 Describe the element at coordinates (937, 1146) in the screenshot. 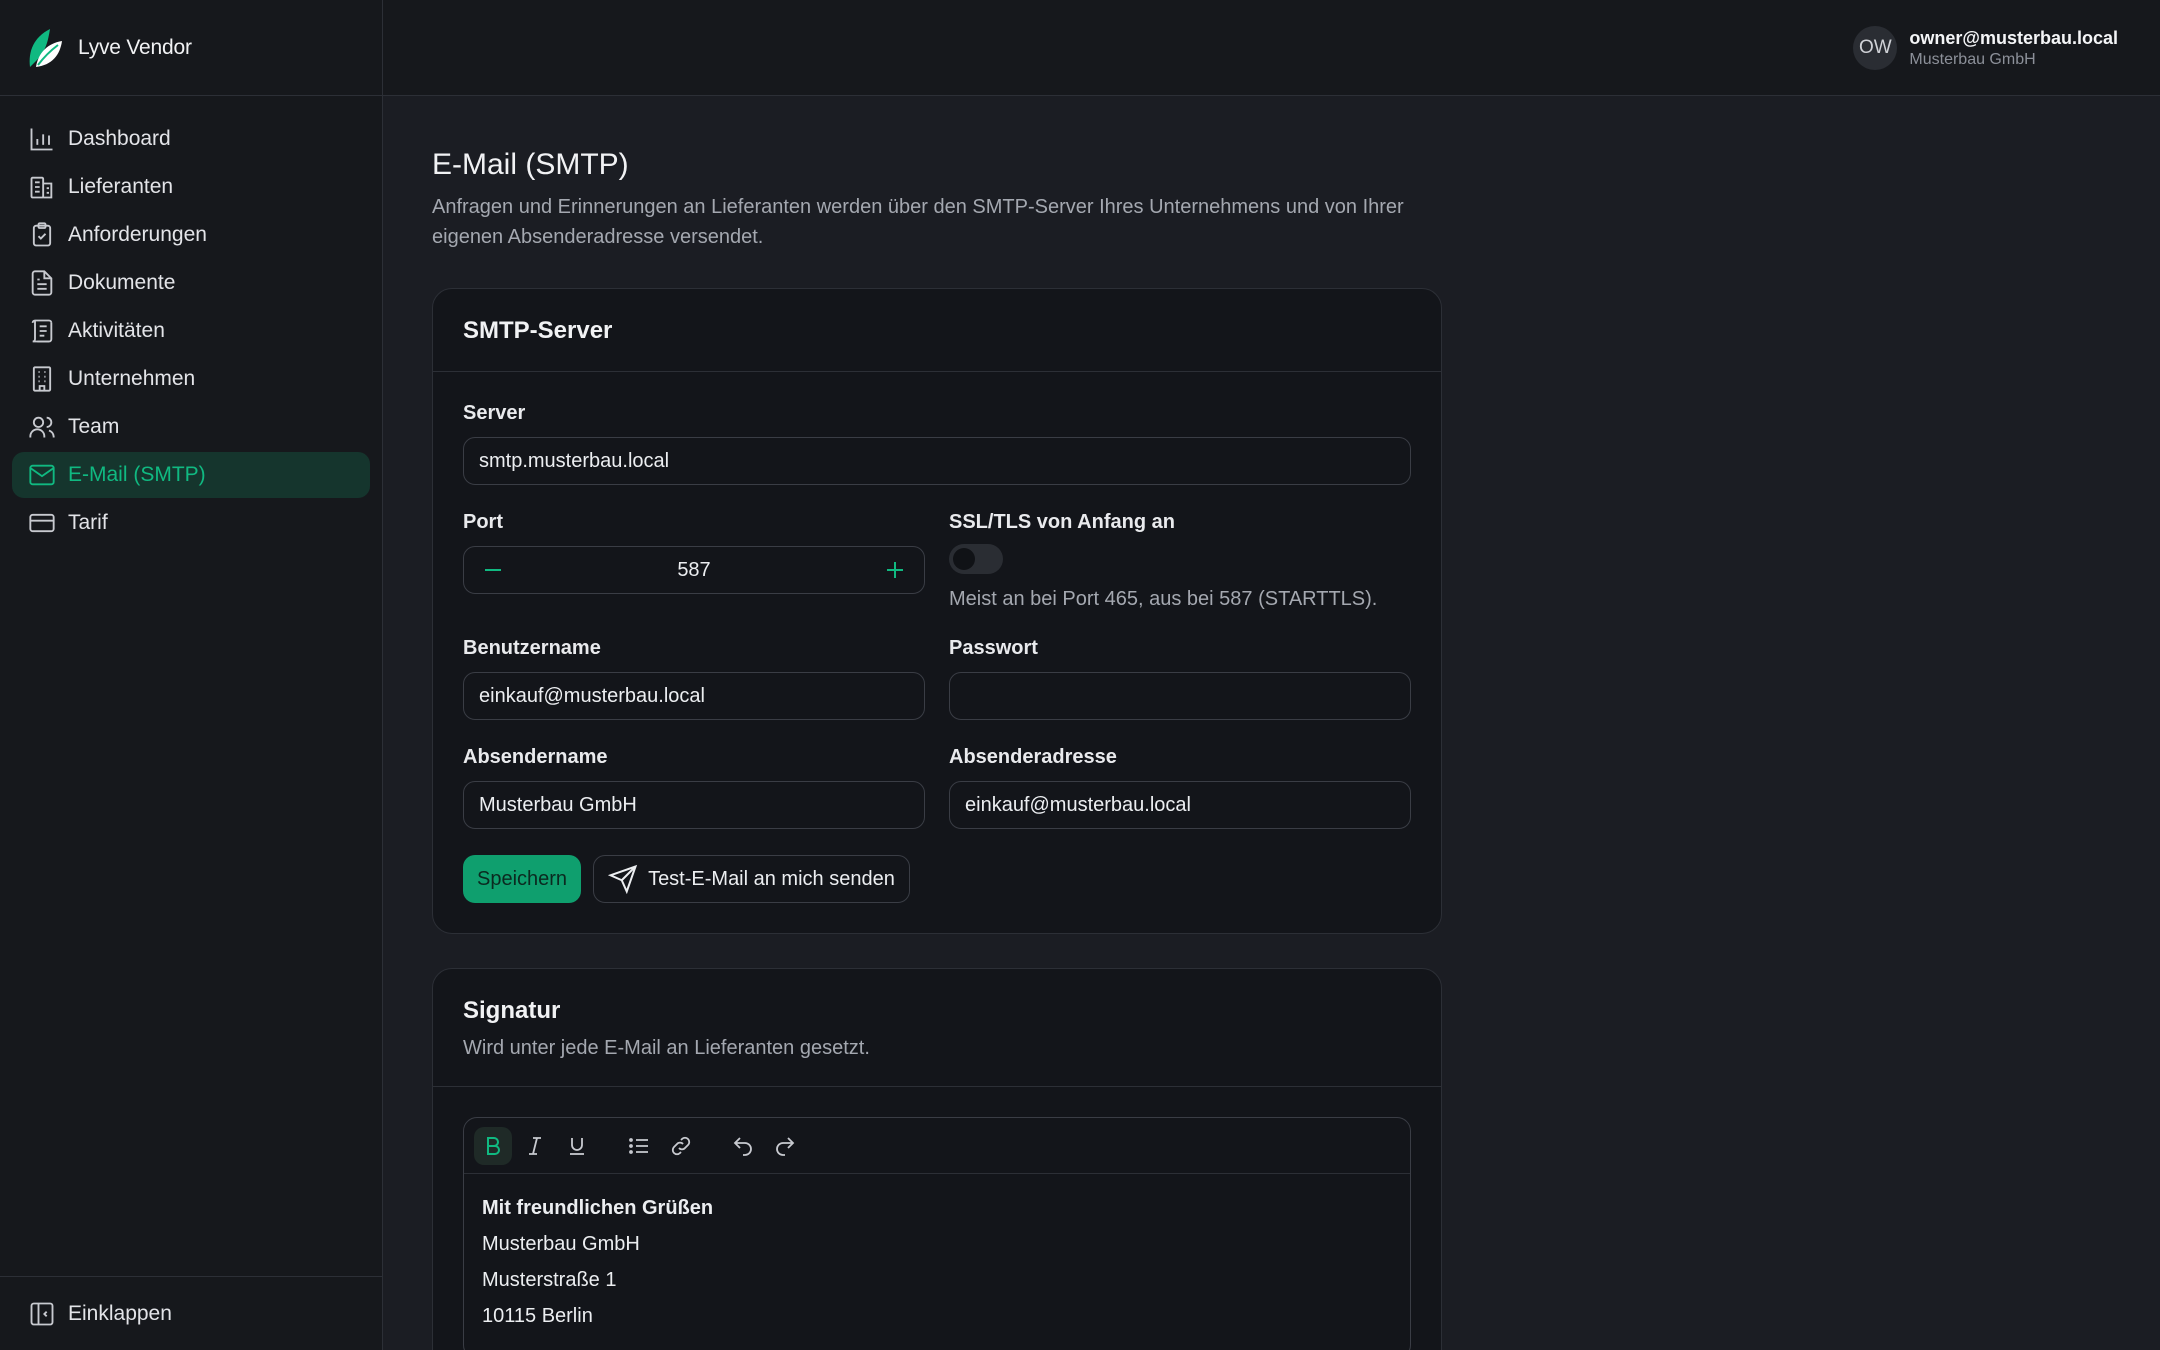

I see `editor-toolbar` at that location.